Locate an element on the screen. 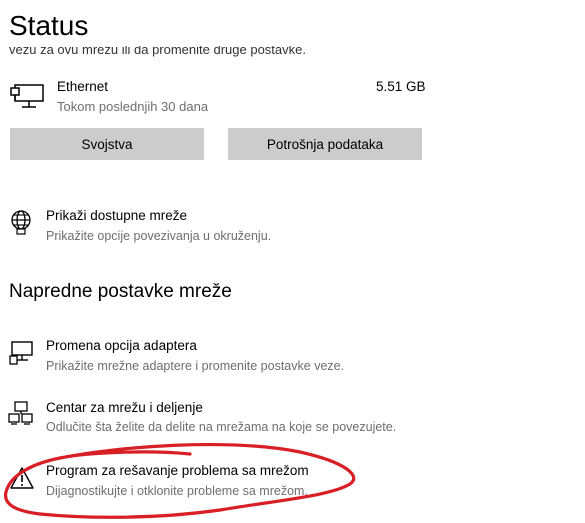 The height and width of the screenshot is (523, 585). change-adapter-title: Promena opcija adaptera is located at coordinates (121, 345).